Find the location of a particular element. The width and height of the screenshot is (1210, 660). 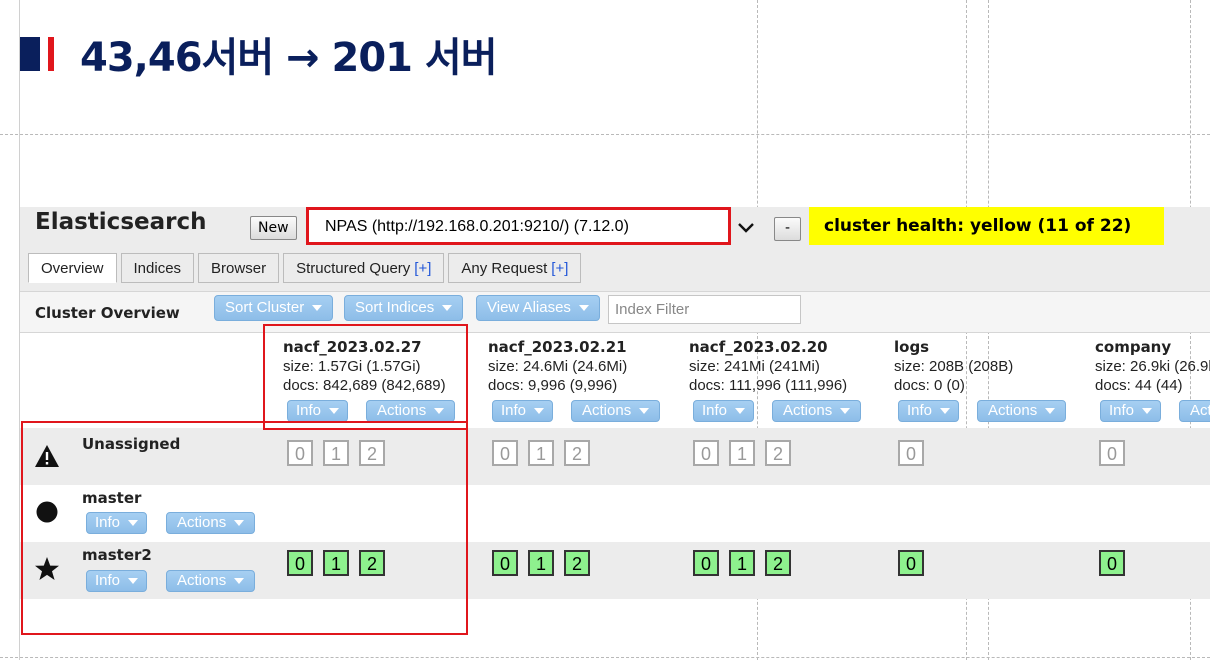

slide-title-text: 43,46서버 → 201 서버 is located at coordinates (289, 58).